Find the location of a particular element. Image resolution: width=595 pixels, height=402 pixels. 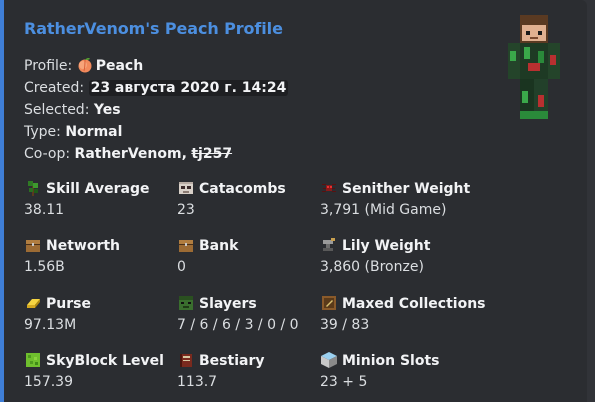

coop-line: Co-op: RatherVenom, tj257 is located at coordinates (128, 154).